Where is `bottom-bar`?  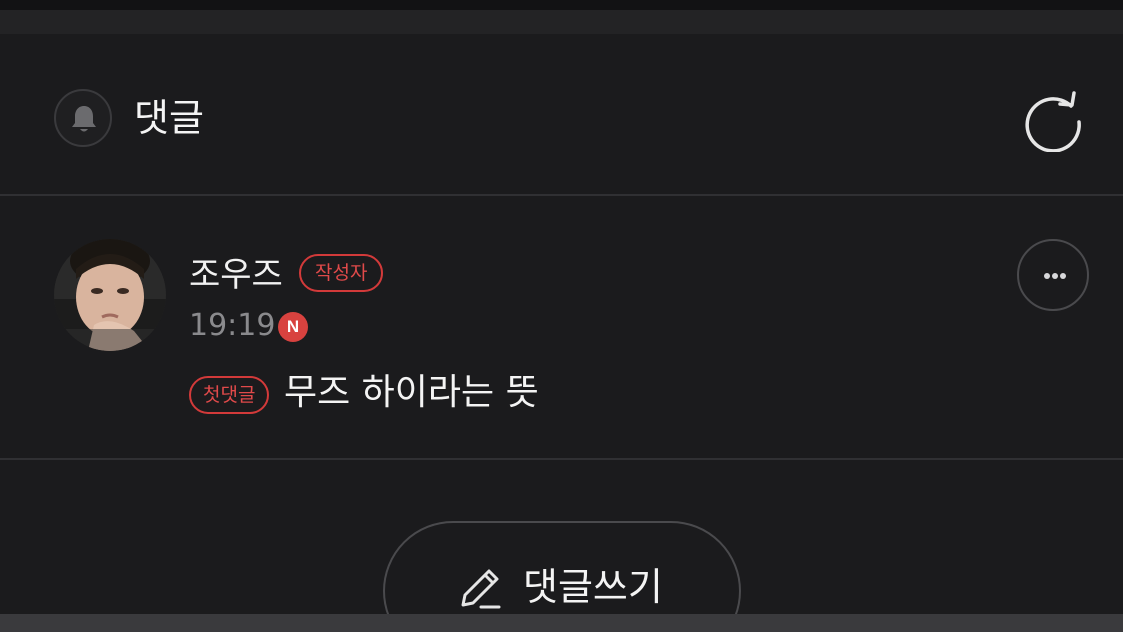 bottom-bar is located at coordinates (561, 623).